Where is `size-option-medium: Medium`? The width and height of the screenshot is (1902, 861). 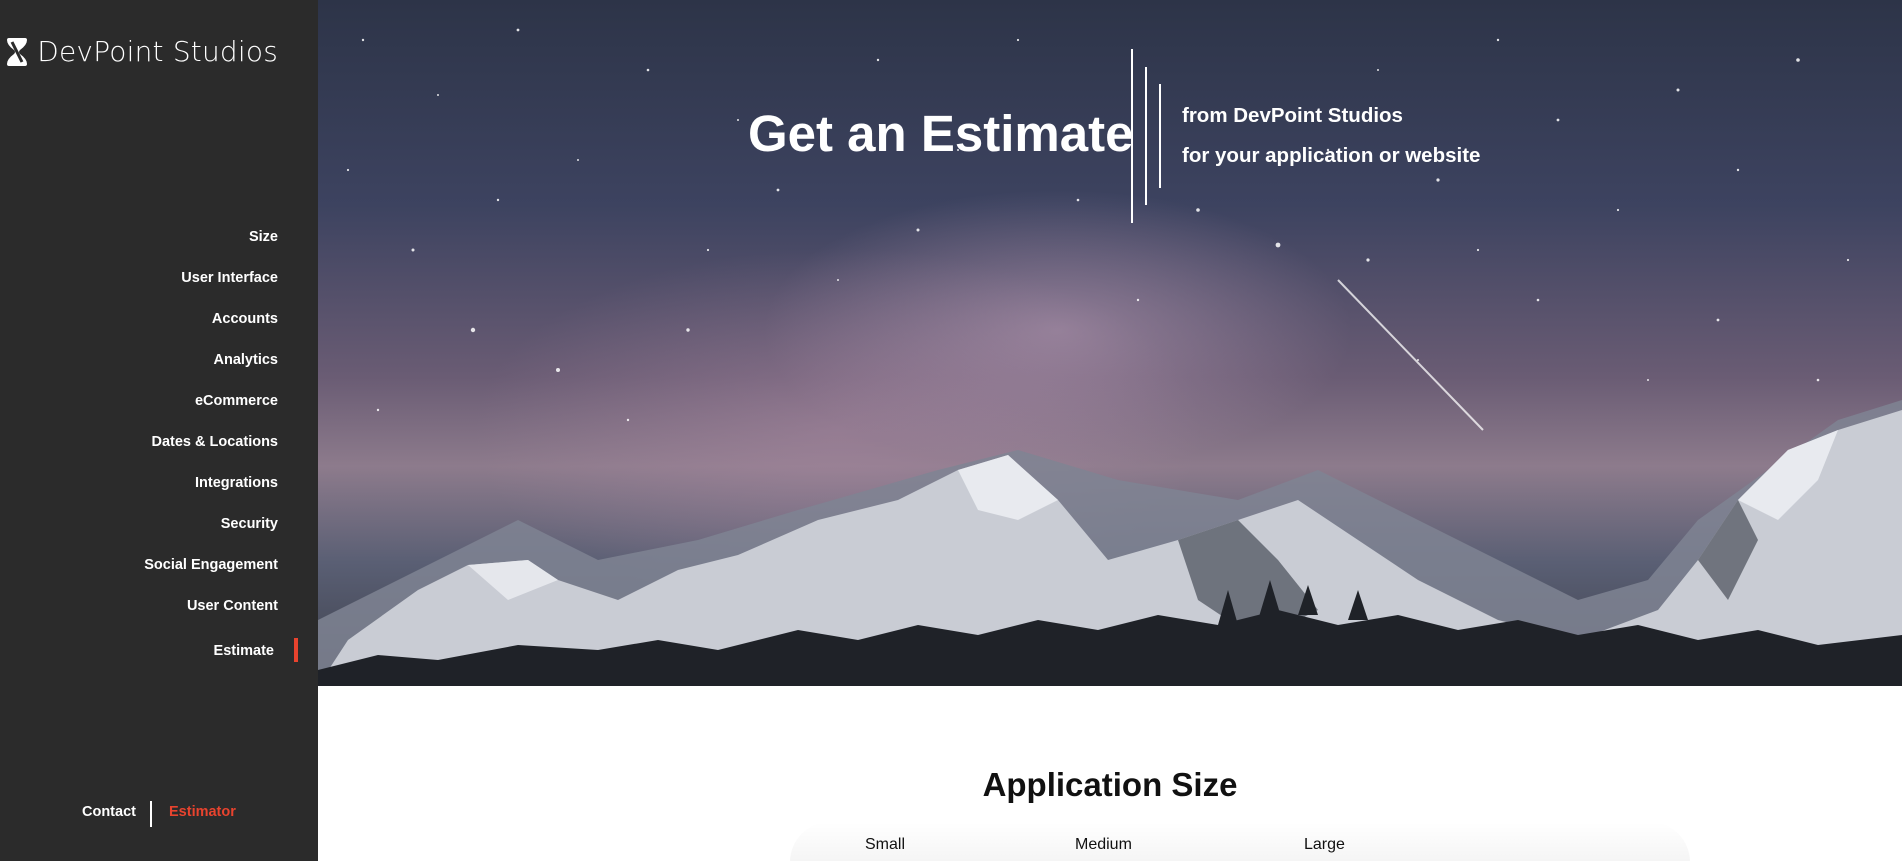 size-option-medium: Medium is located at coordinates (1103, 845).